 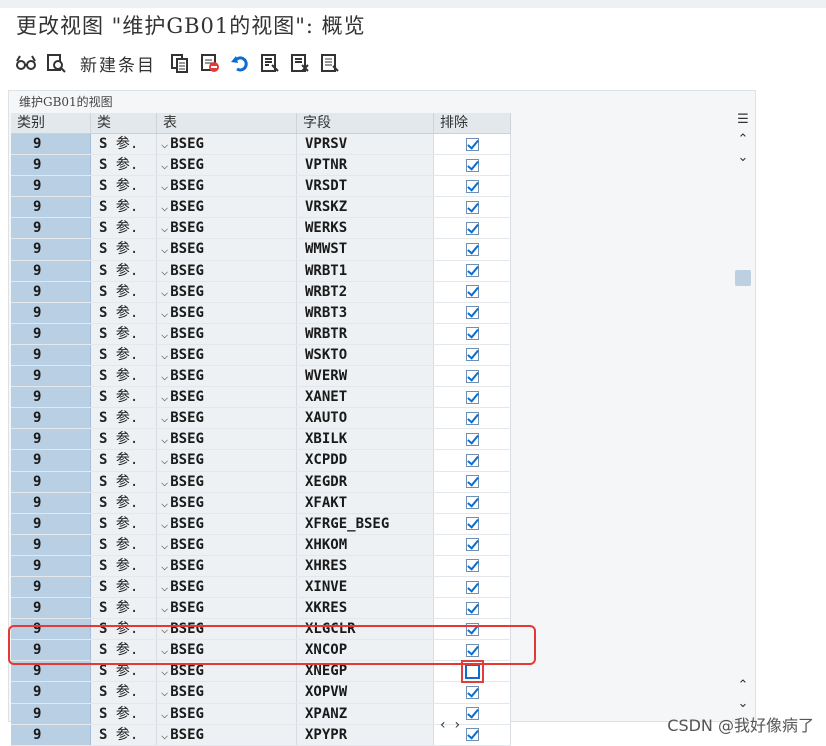 What do you see at coordinates (261, 461) in the screenshot?
I see `table-row: 9S 参. ⌵ BSEG XCPDD` at bounding box center [261, 461].